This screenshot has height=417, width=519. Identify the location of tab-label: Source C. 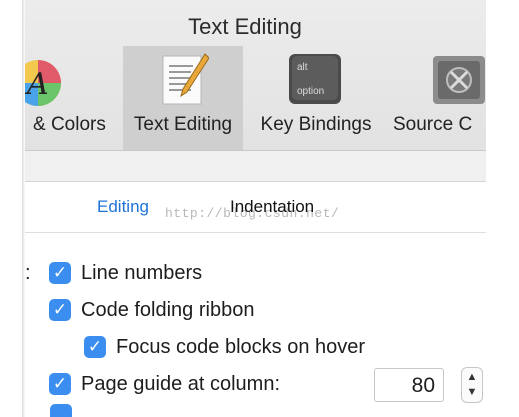
(433, 124).